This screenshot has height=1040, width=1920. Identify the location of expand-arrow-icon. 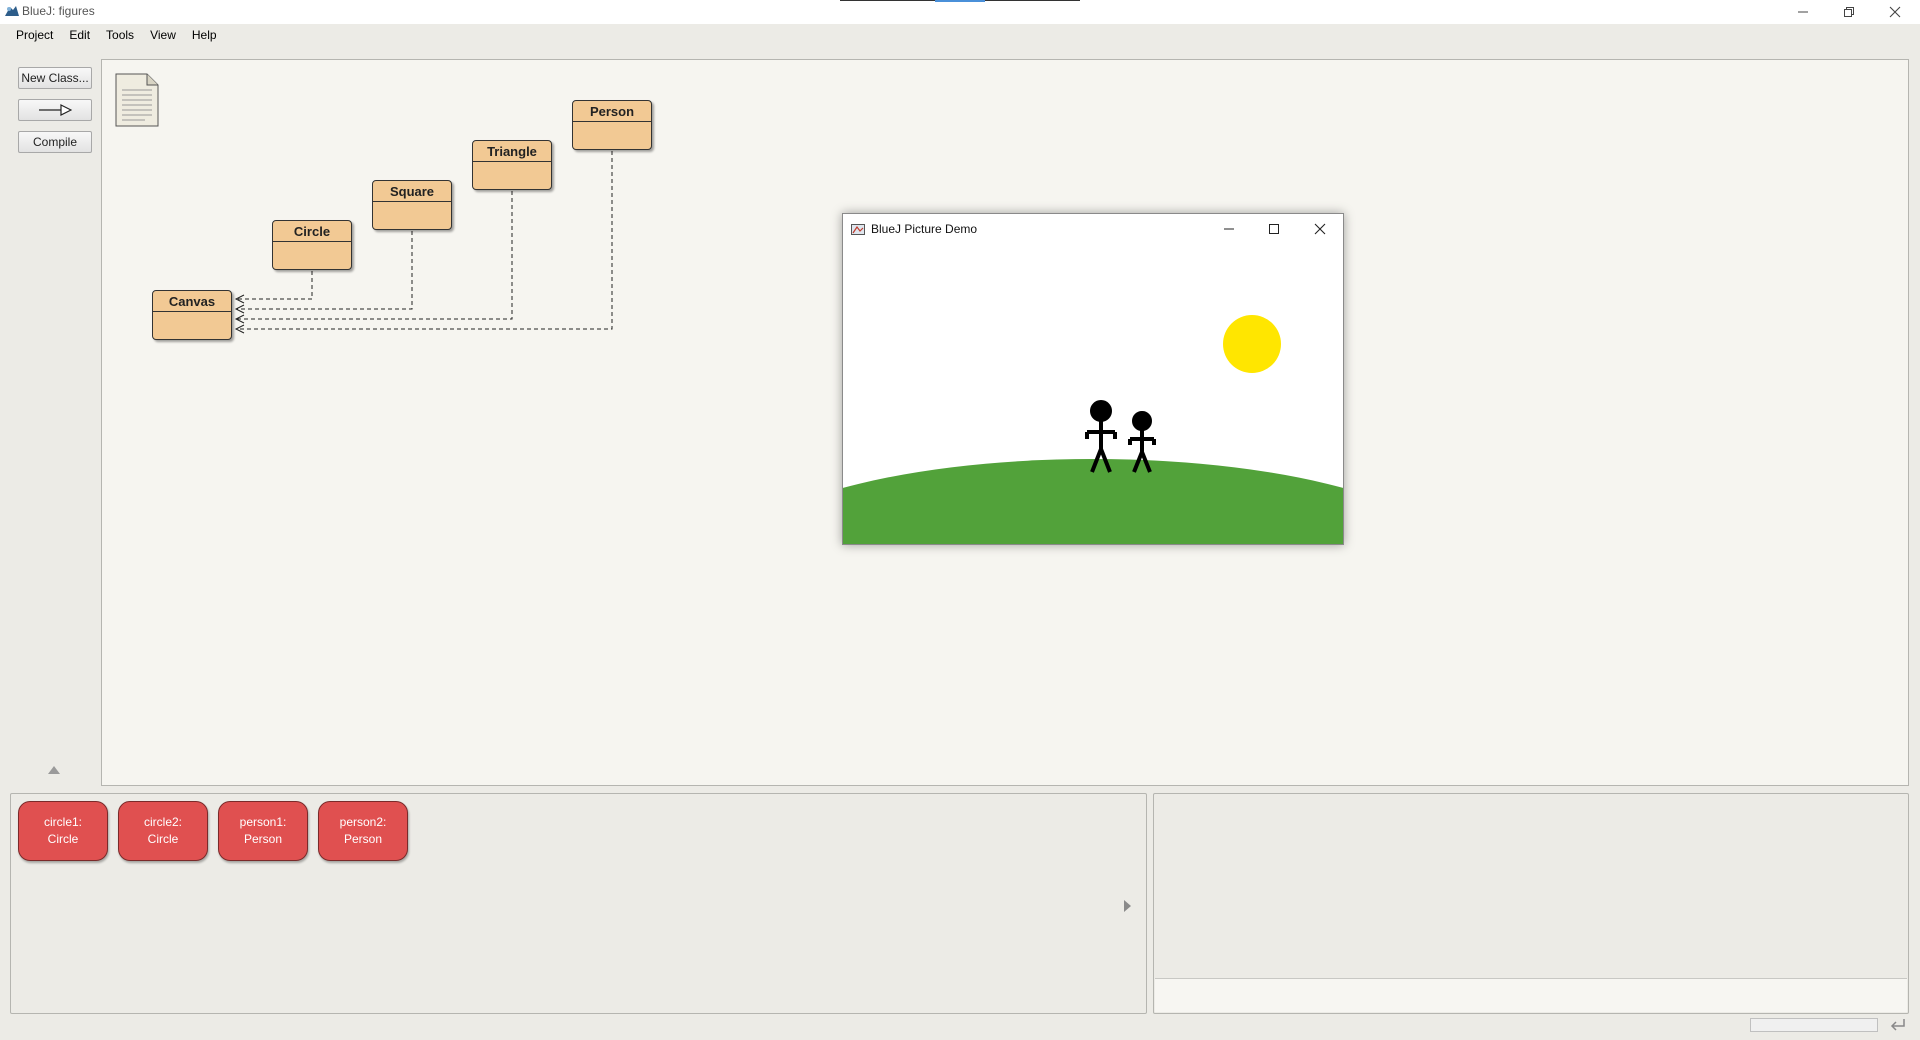
(1127, 906).